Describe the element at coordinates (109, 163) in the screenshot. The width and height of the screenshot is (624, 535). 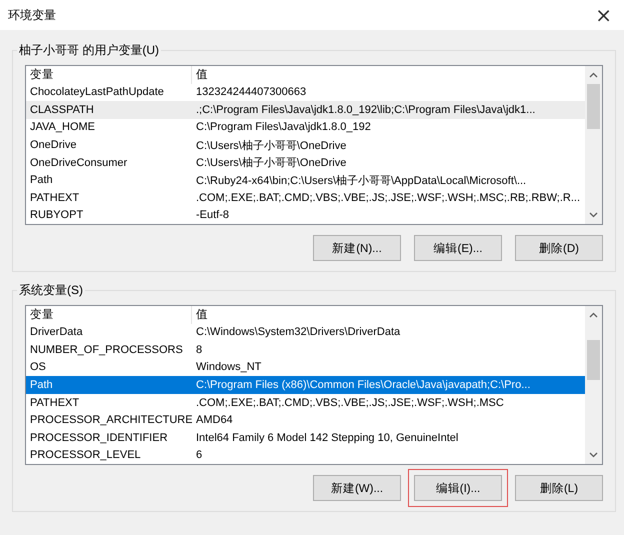
I see `variable-name-cell: OneDriveConsumer` at that location.